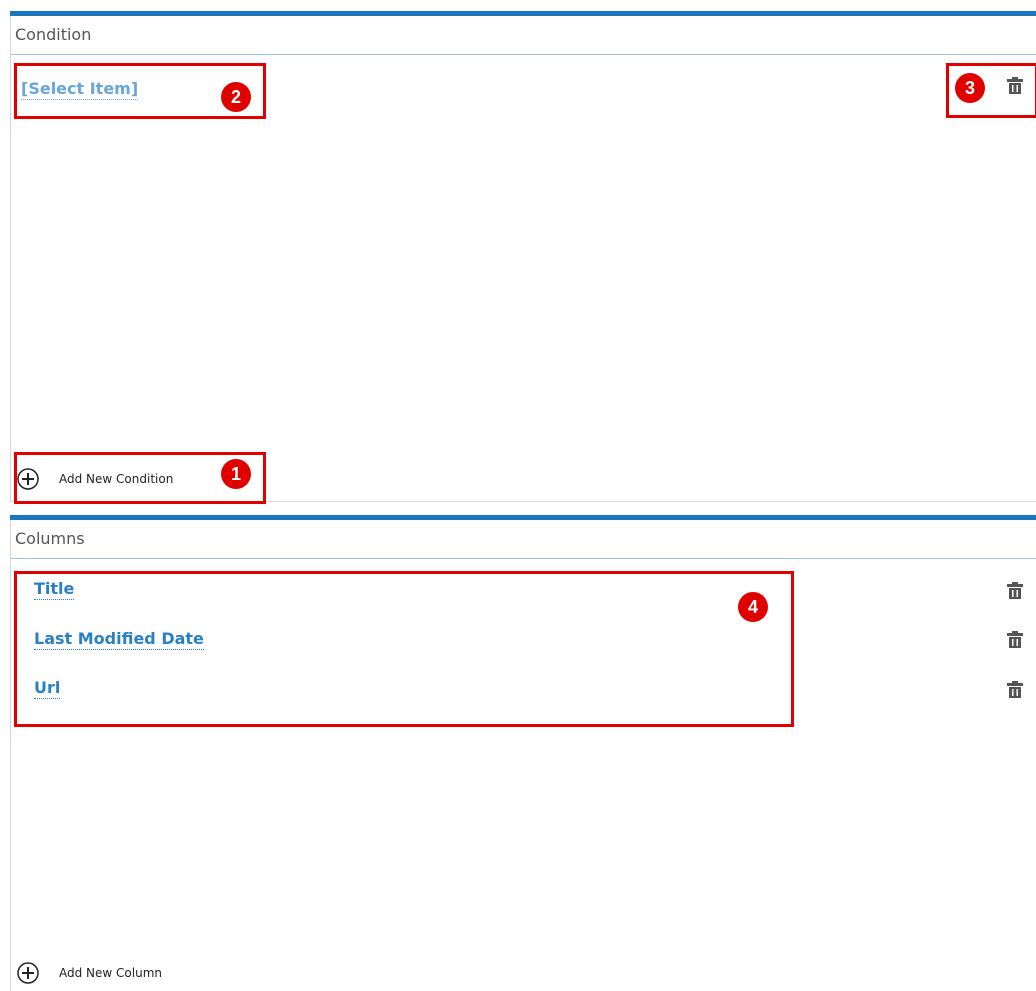 The image size is (1036, 991). I want to click on annotation-badge-3: 3, so click(970, 88).